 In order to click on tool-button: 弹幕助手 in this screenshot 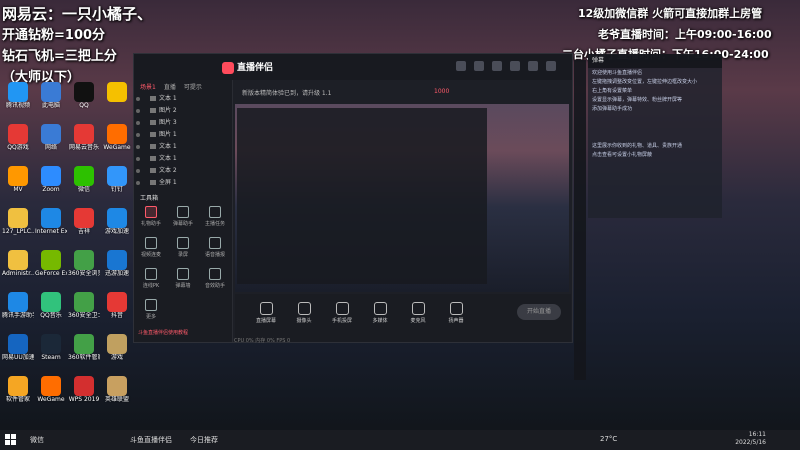, I will do `click(183, 216)`.